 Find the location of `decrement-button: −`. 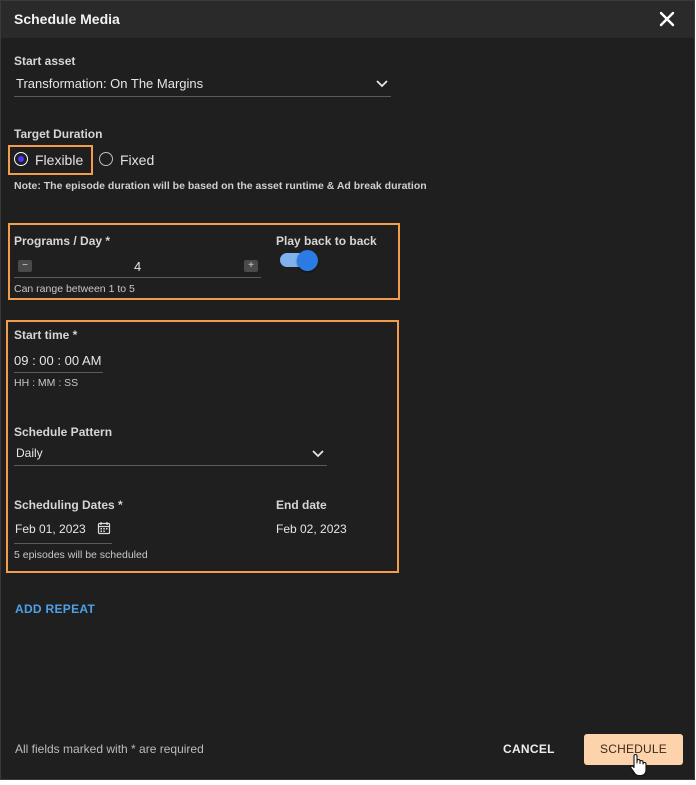

decrement-button: − is located at coordinates (25, 266).